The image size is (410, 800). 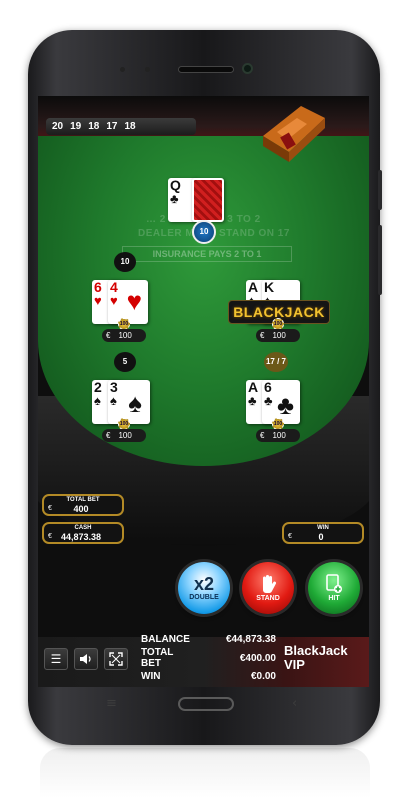 I want to click on double-label: DOUBLE, so click(x=204, y=597).